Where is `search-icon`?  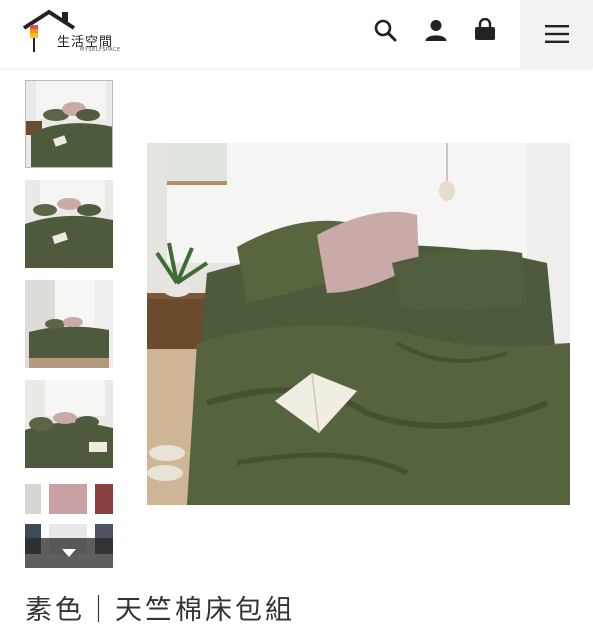
search-icon is located at coordinates (385, 30).